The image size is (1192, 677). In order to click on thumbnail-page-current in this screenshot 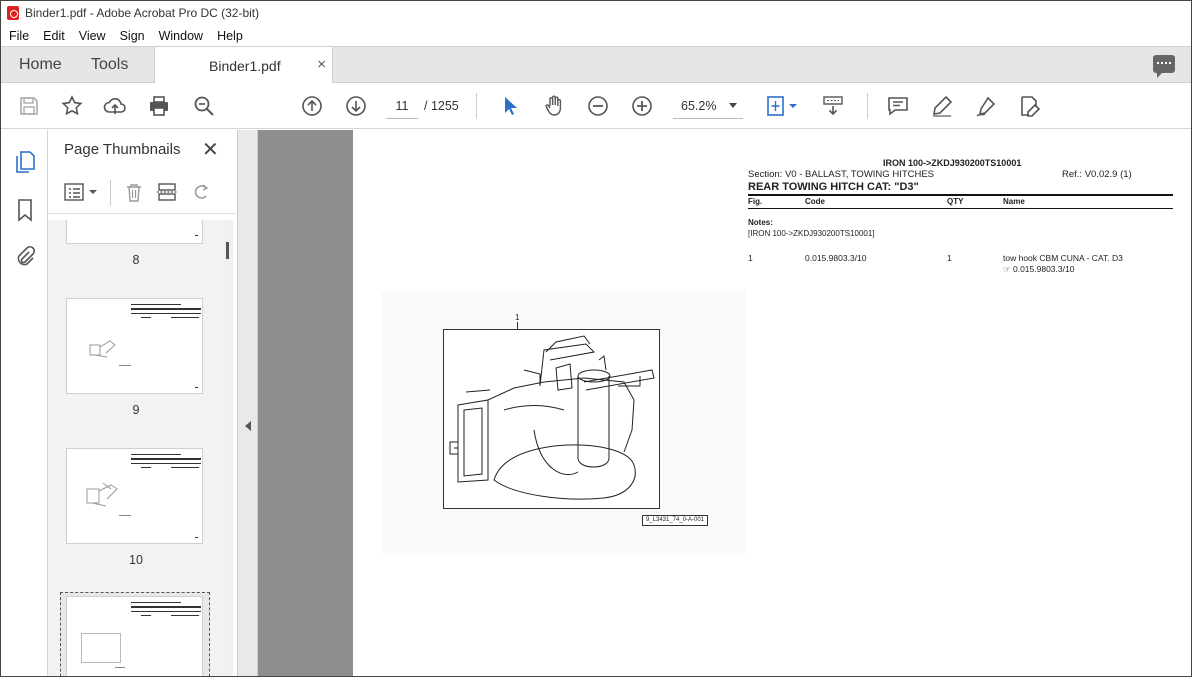, I will do `click(134, 636)`.